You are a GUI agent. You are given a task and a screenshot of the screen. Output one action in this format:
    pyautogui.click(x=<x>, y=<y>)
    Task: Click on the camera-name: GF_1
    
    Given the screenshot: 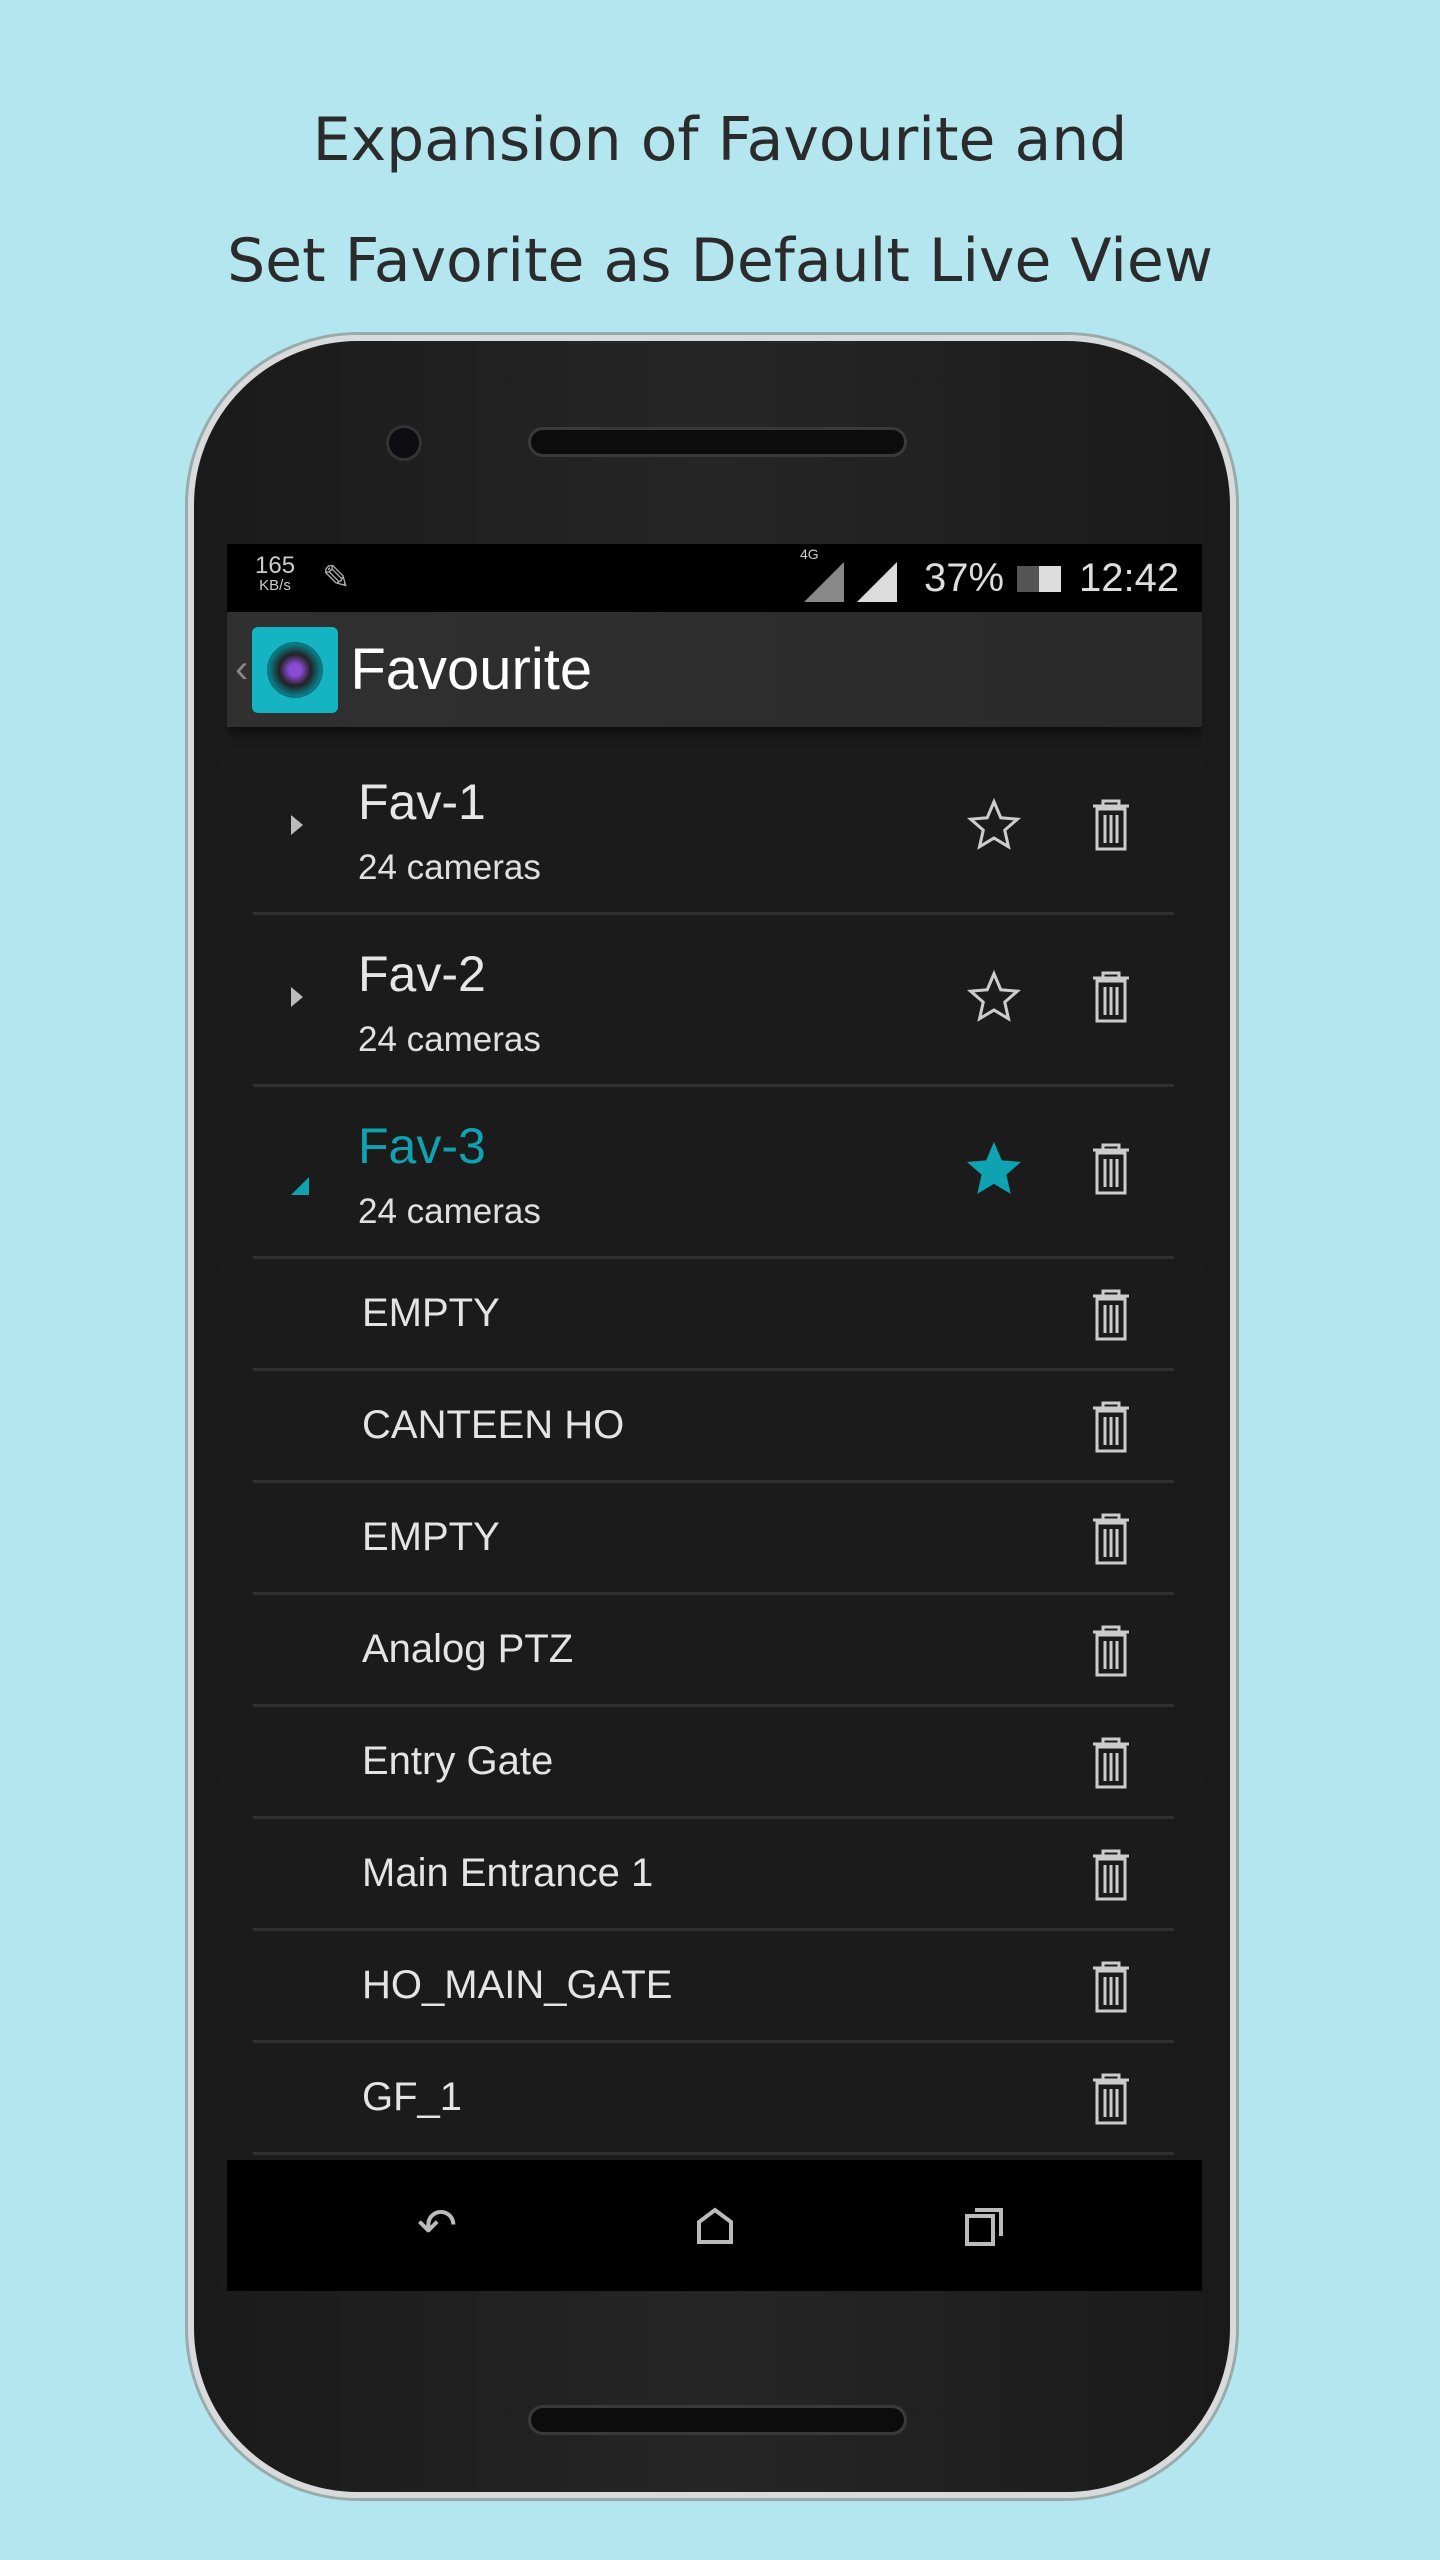 What is the action you would take?
    pyautogui.click(x=412, y=2097)
    